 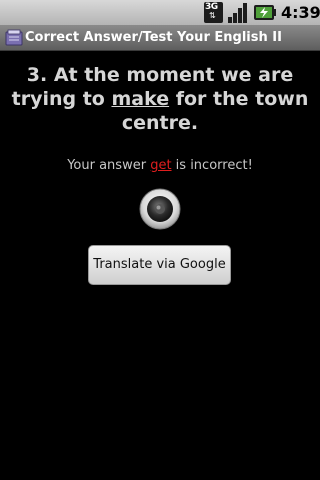 What do you see at coordinates (160, 209) in the screenshot?
I see `speaker-icon` at bounding box center [160, 209].